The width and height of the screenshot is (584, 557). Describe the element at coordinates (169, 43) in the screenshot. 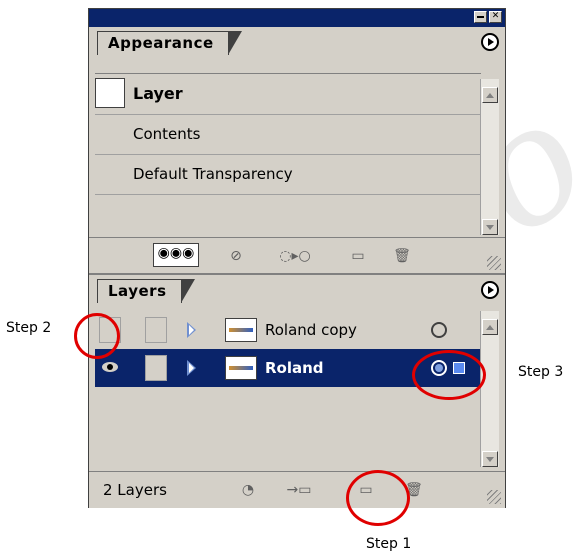

I see `tab-appearance: Appearance` at that location.